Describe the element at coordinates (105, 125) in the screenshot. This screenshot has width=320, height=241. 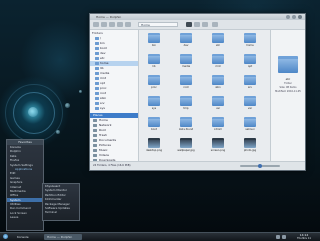
I see `place-item-label: Network` at that location.